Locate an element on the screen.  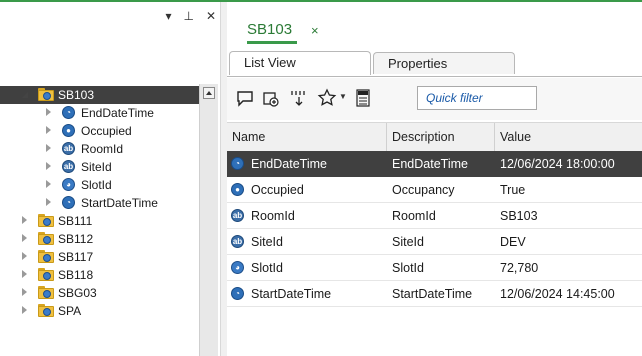
tree-property-item: ◔ StartDateTime is located at coordinates (107, 203).